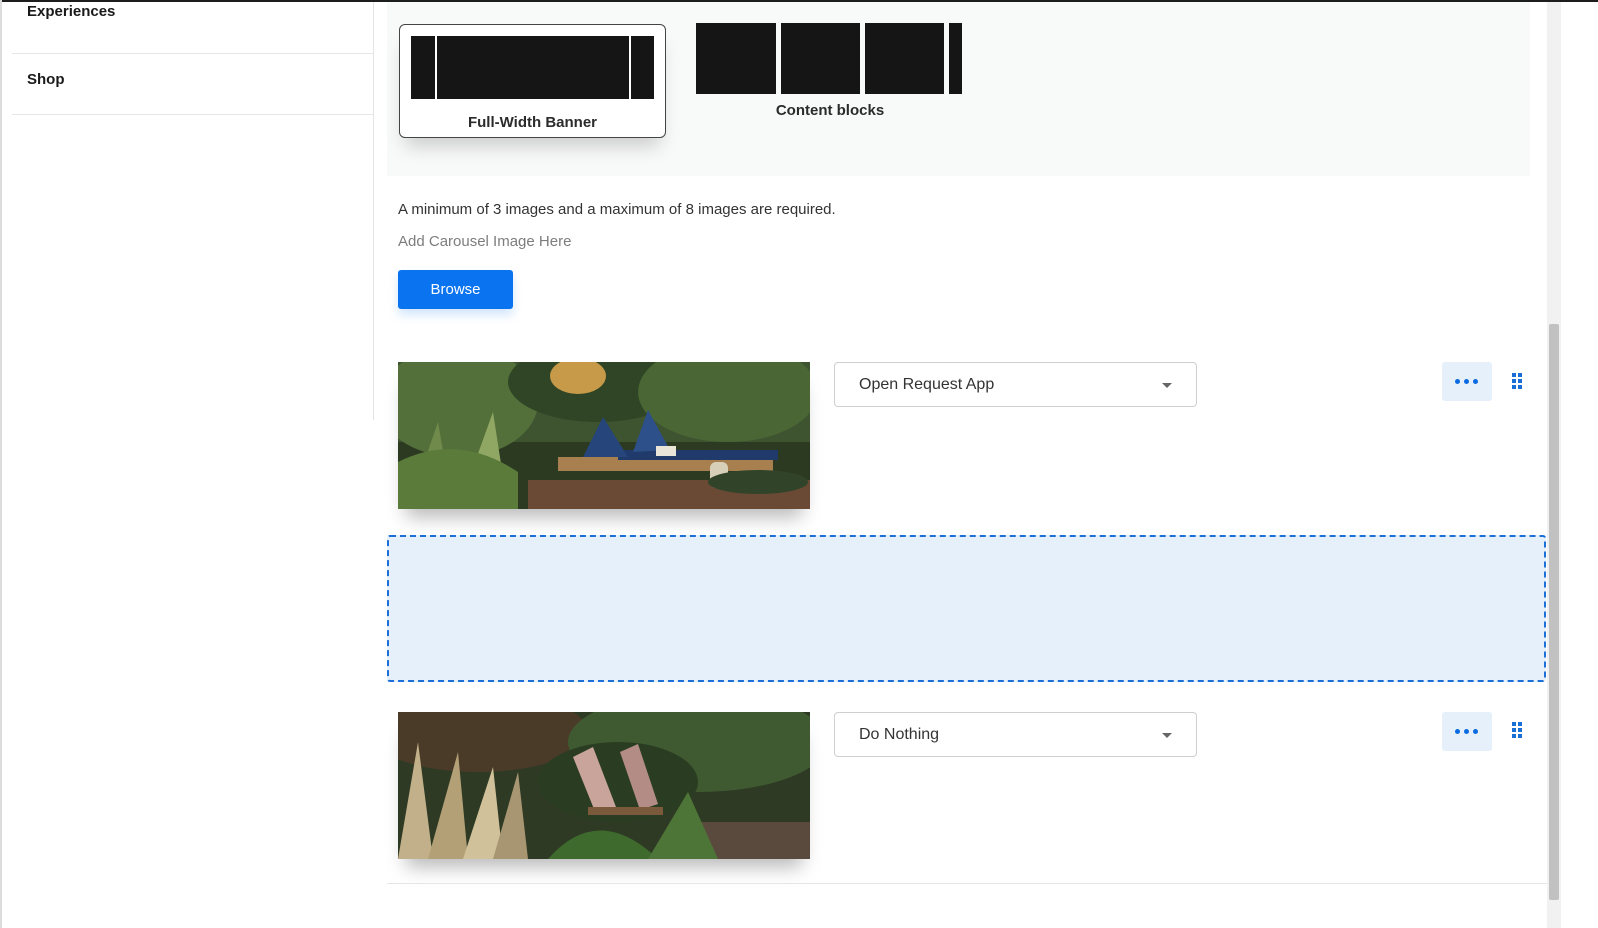 This screenshot has height=928, width=1598. Describe the element at coordinates (193, 211) in the screenshot. I see `sidebar: Experiences Shop` at that location.